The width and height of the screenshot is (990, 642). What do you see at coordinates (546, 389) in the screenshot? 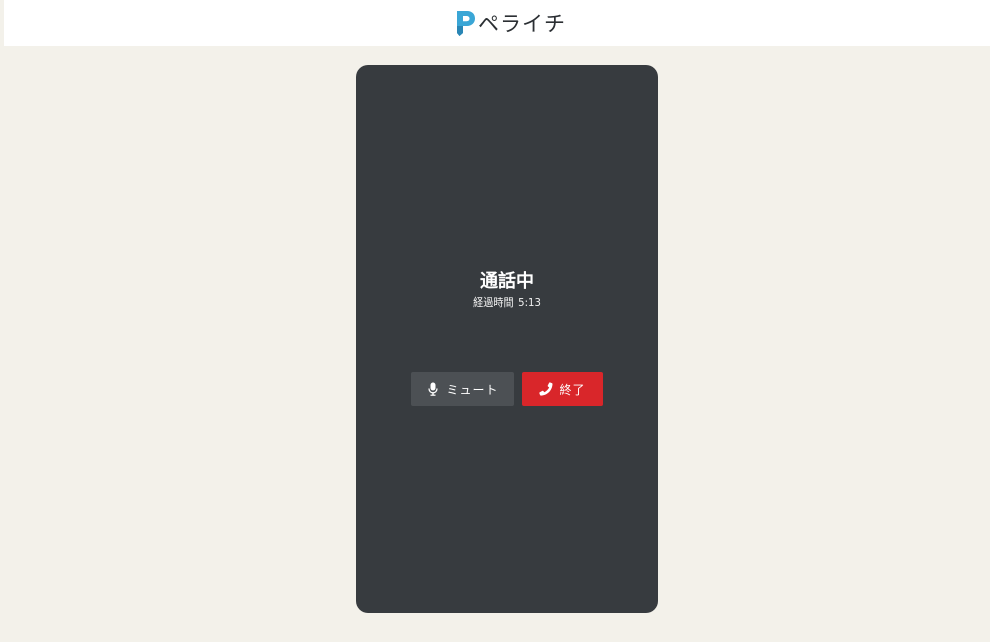
I see `phone-icon` at bounding box center [546, 389].